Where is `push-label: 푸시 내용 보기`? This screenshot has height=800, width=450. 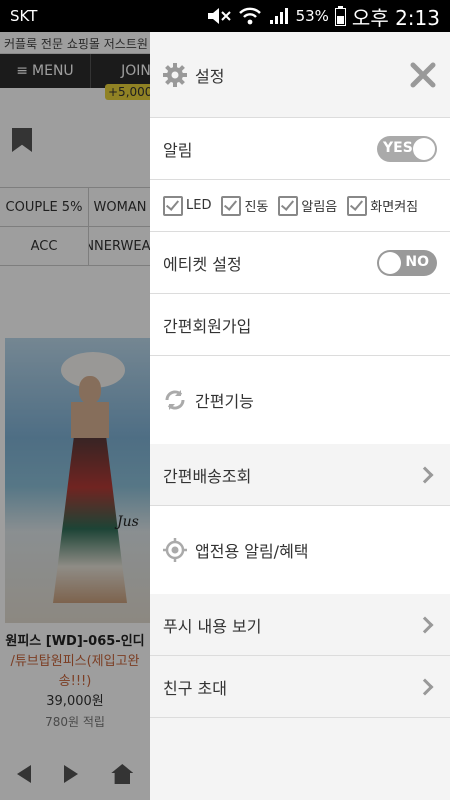 push-label: 푸시 내용 보기 is located at coordinates (212, 626).